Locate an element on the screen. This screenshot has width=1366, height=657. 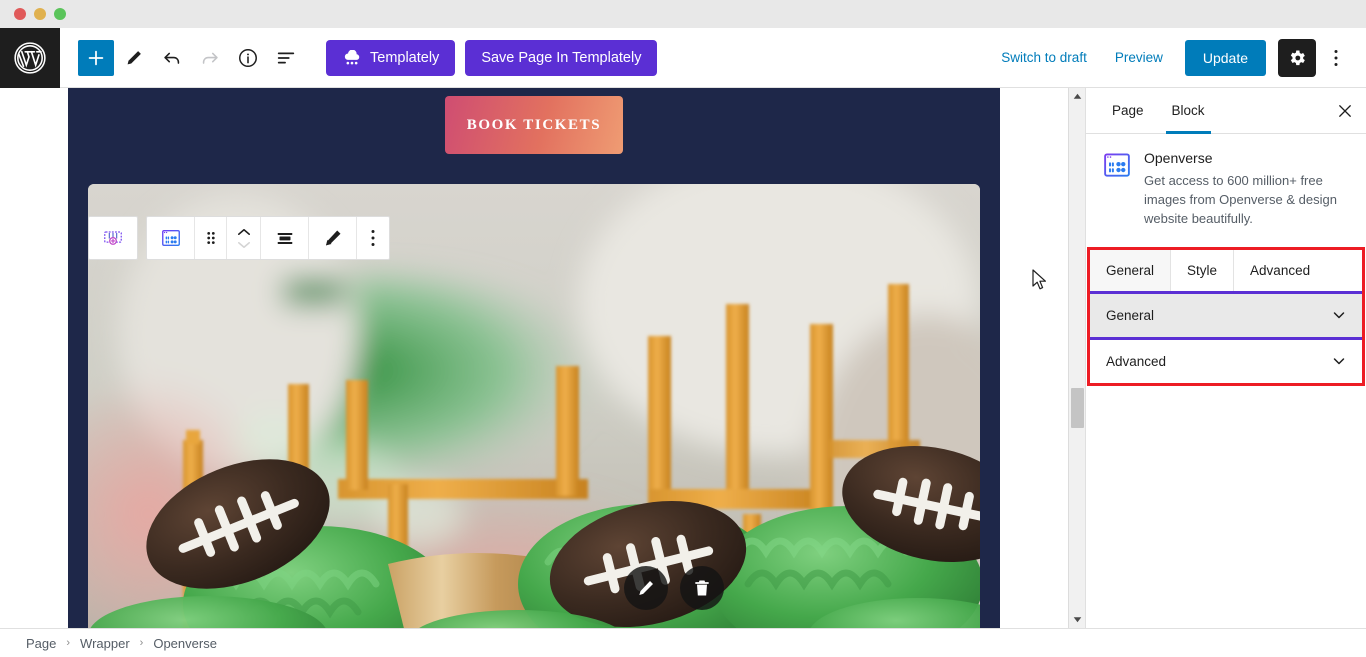
move-block-buttons is located at coordinates (244, 238).